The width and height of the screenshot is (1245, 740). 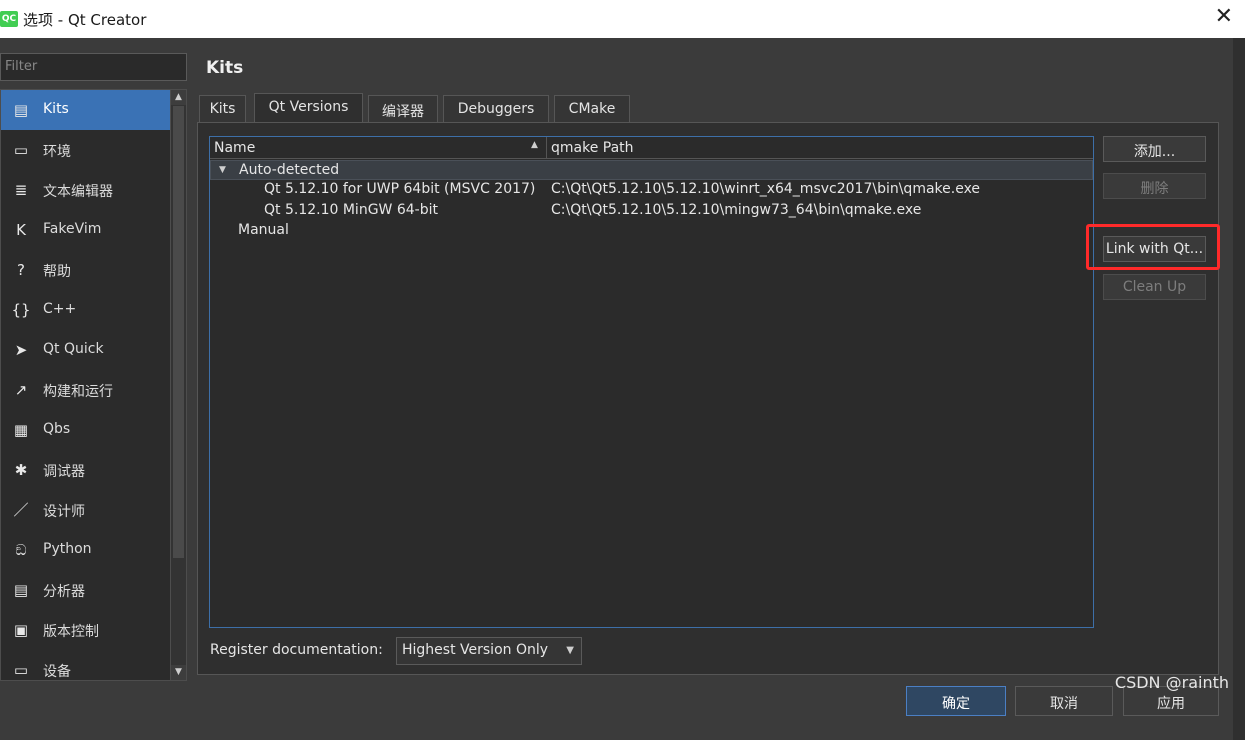 I want to click on nav-item-qbs: ▦ Qbs, so click(x=86, y=430).